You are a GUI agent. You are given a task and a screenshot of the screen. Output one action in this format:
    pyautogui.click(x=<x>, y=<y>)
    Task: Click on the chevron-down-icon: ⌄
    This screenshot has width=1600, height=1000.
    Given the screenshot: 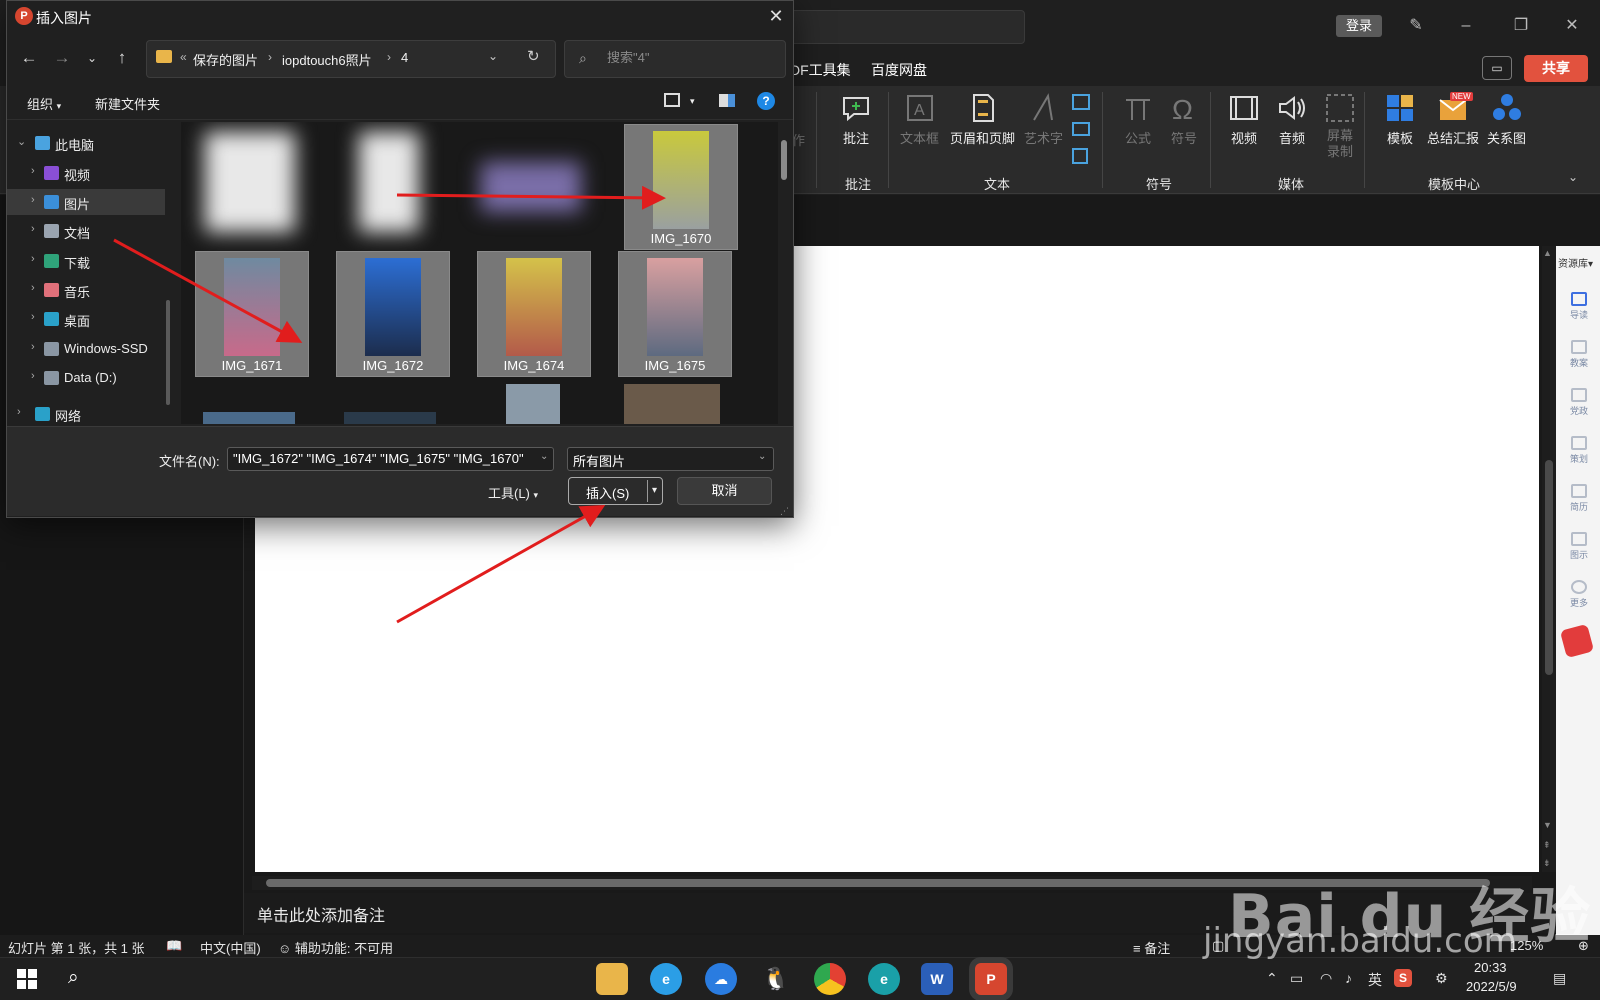 What is the action you would take?
    pyautogui.click(x=21, y=141)
    